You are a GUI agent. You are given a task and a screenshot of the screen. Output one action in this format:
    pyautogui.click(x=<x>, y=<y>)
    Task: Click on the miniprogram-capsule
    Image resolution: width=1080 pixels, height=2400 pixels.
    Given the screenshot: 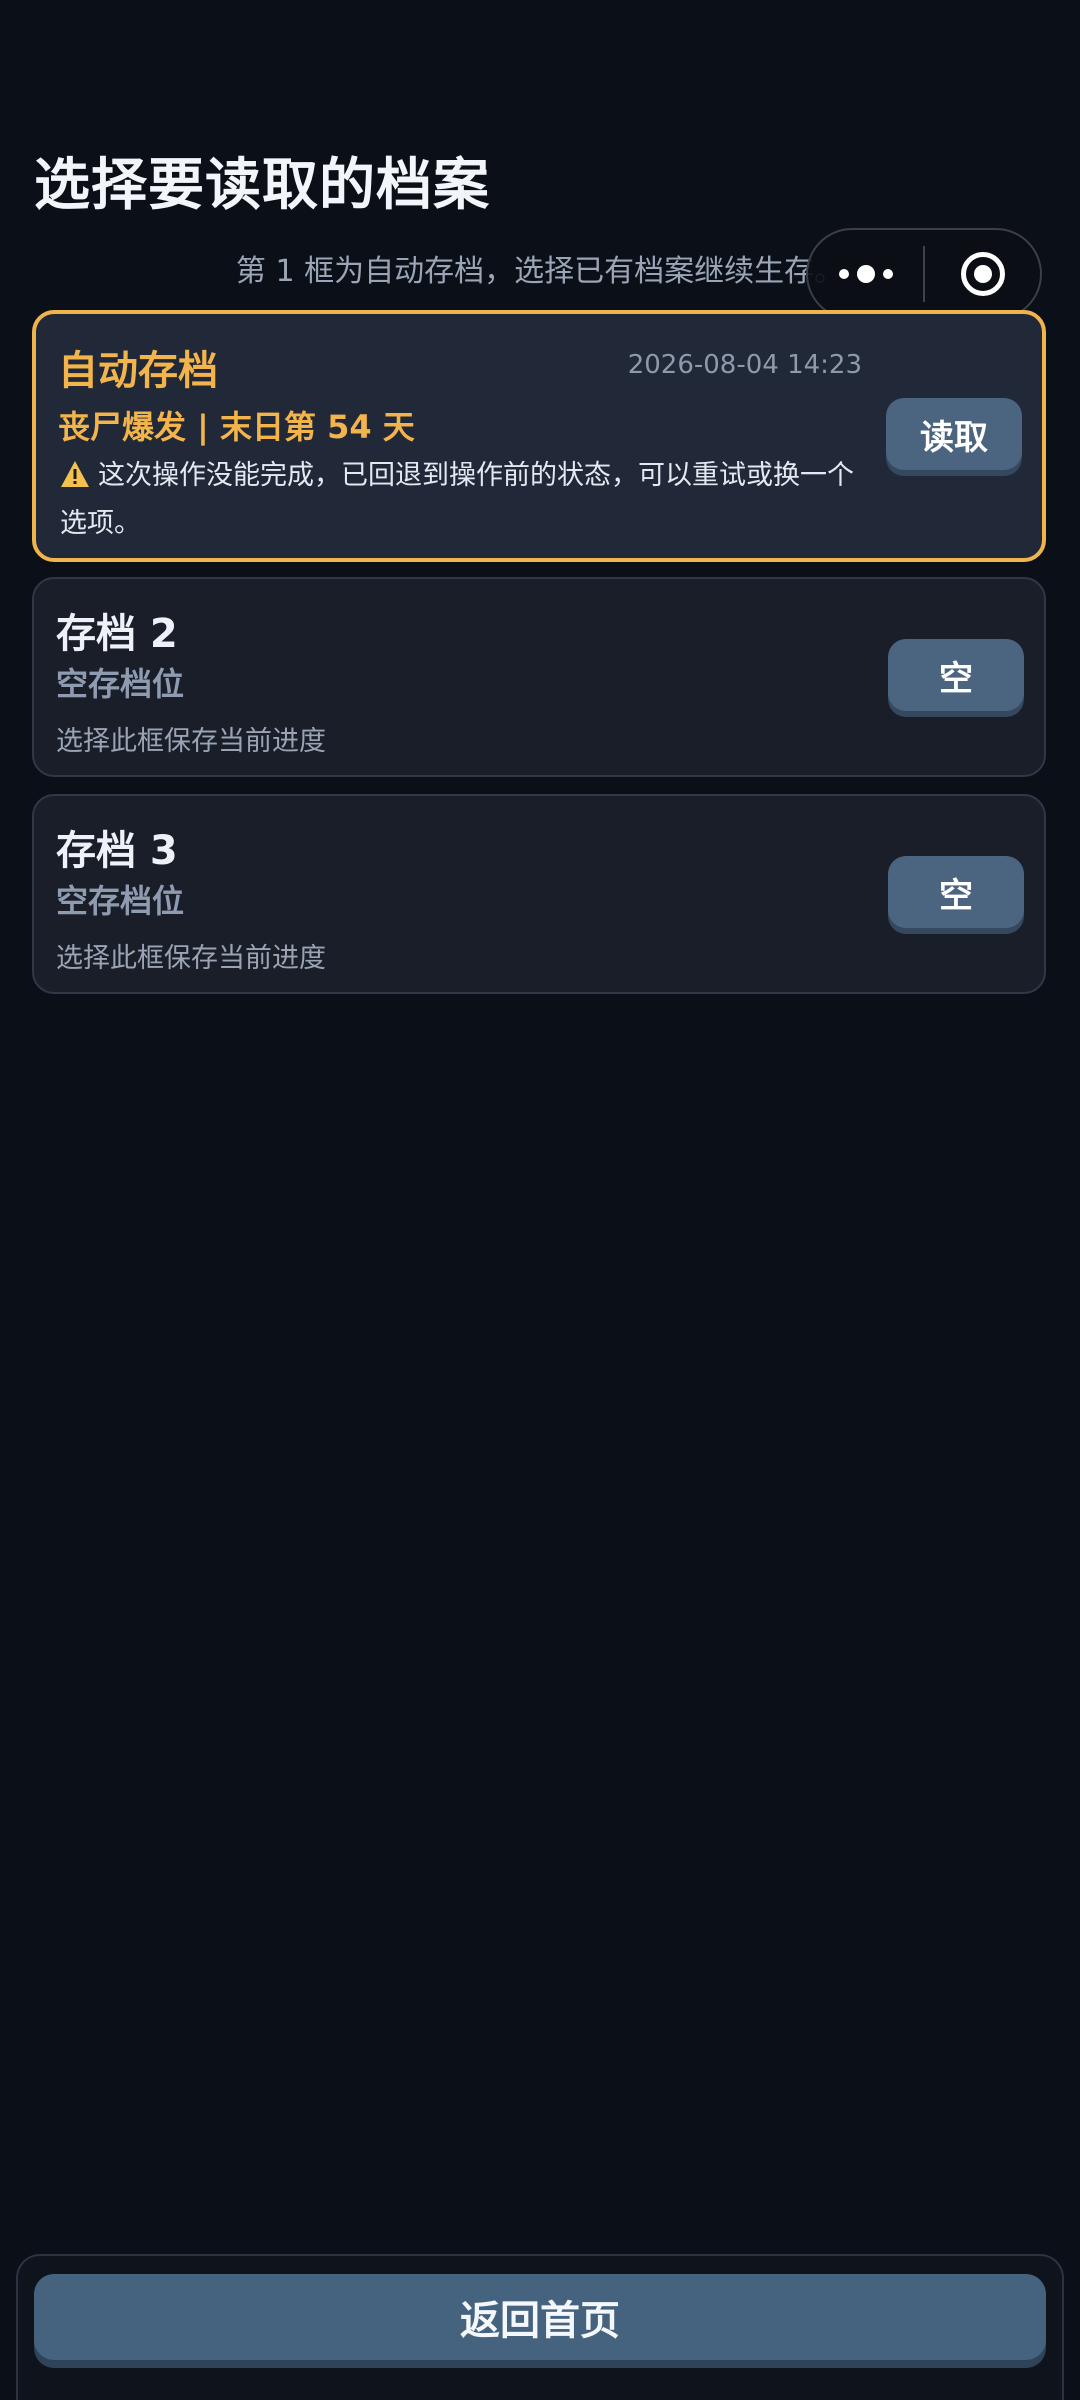 What is the action you would take?
    pyautogui.click(x=924, y=274)
    